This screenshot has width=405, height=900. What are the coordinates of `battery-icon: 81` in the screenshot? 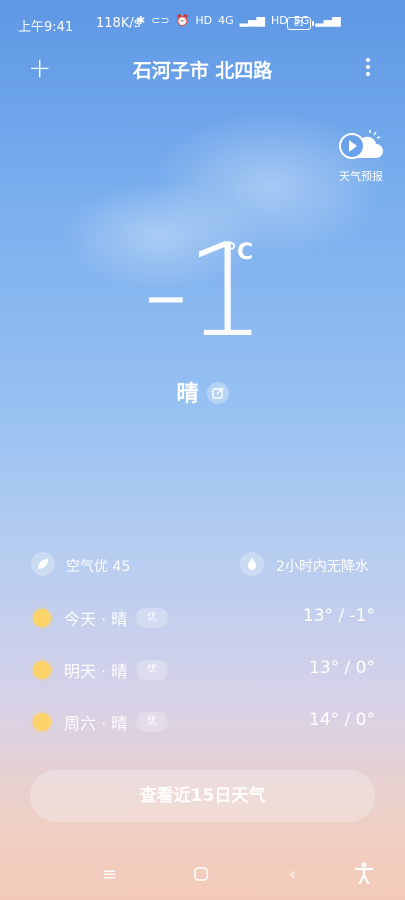 It's located at (300, 23).